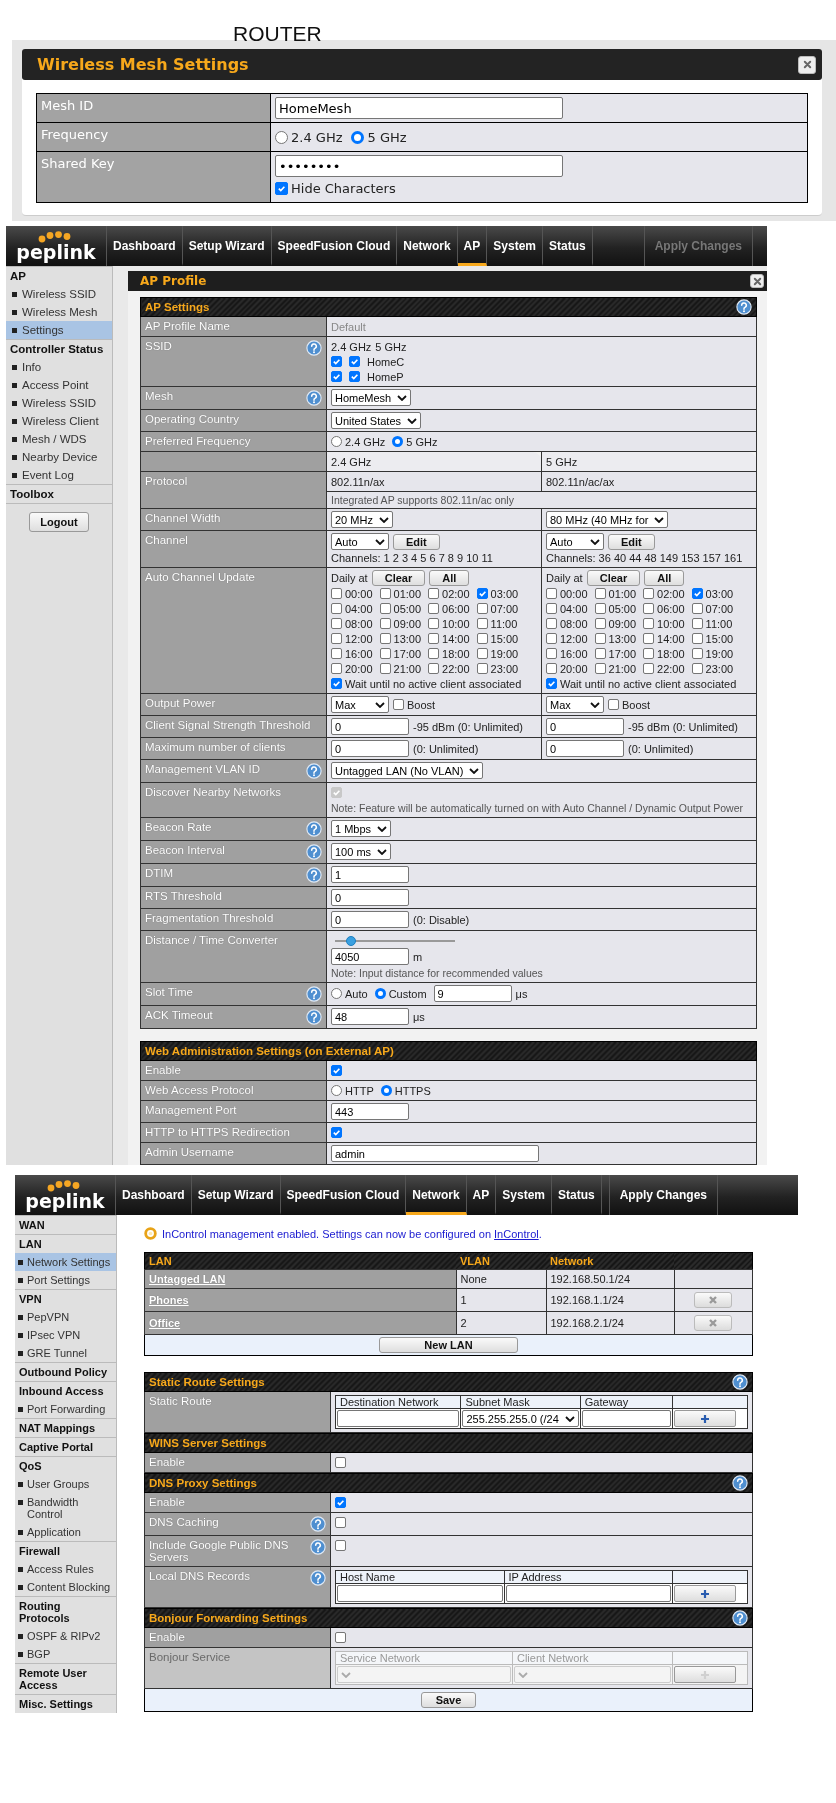  I want to click on sidebar-item: Port Forwarding, so click(65, 1409).